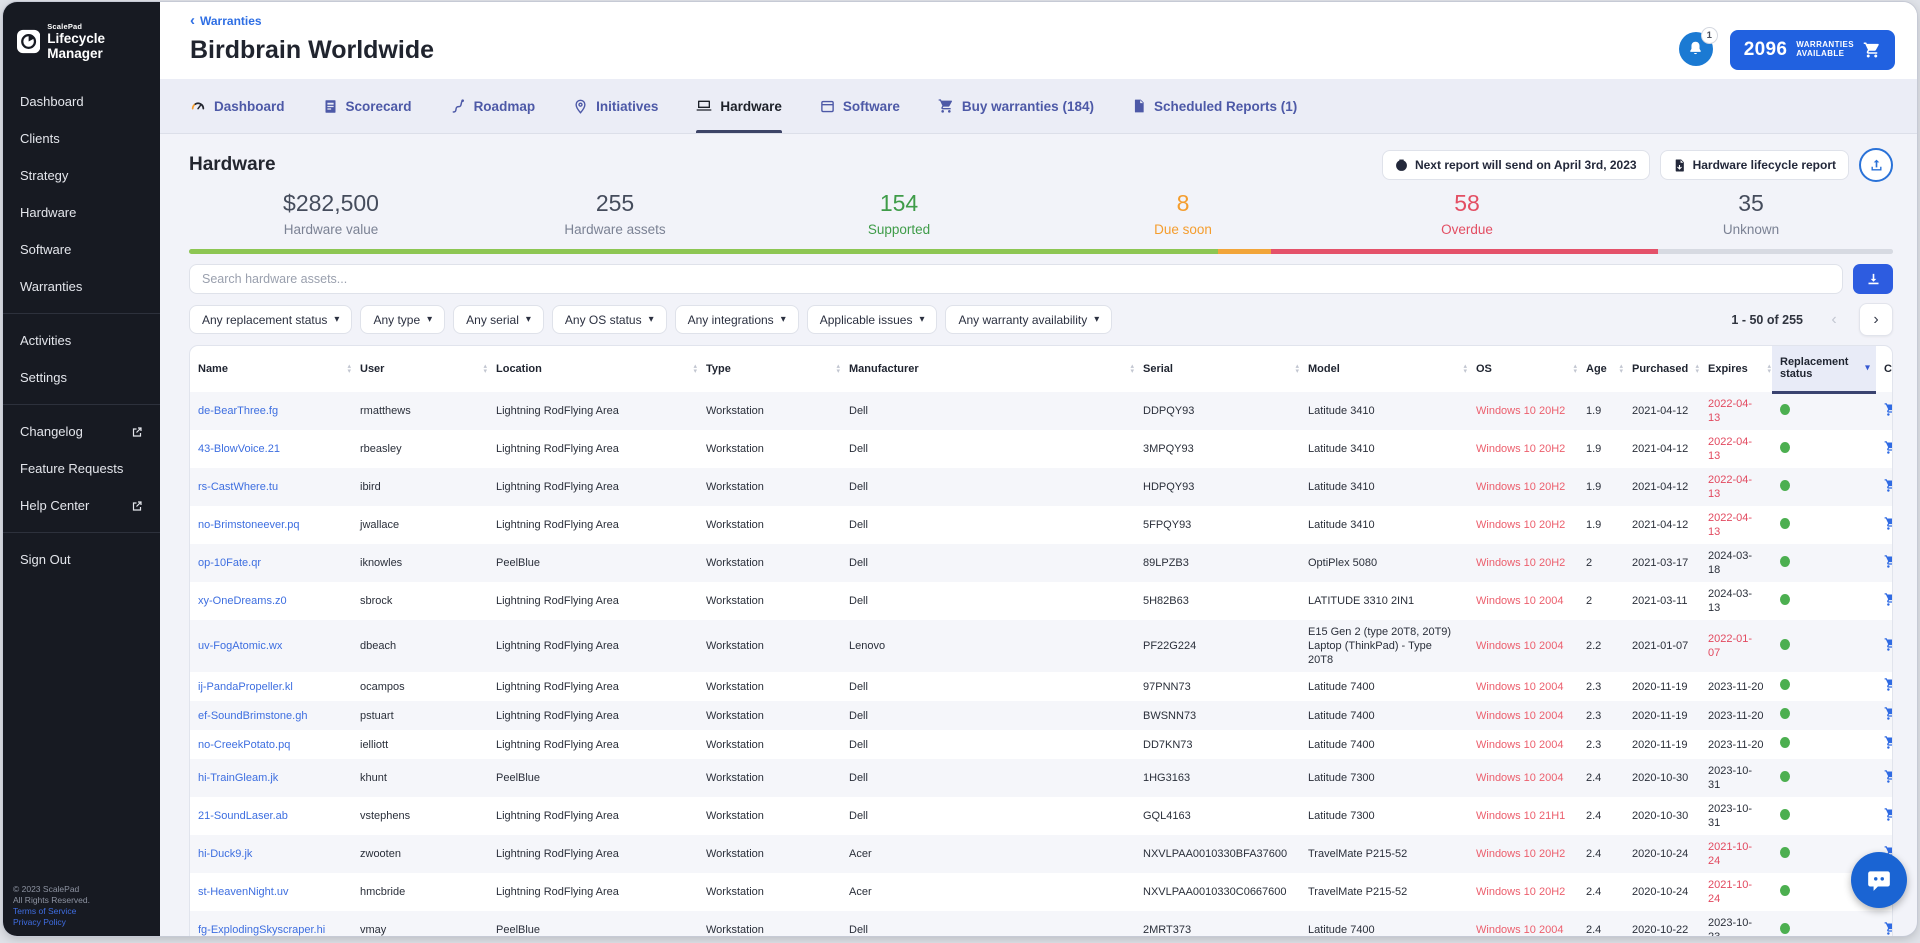 The height and width of the screenshot is (943, 1920). I want to click on filter-replacement-status: Any replacement status ▾, so click(271, 319).